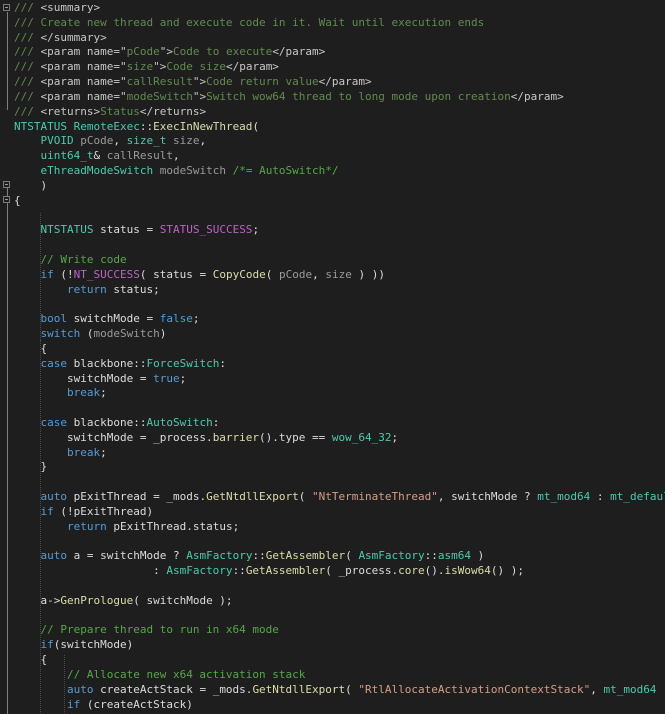  I want to click on code-token: switchMode = _process., so click(113, 437).